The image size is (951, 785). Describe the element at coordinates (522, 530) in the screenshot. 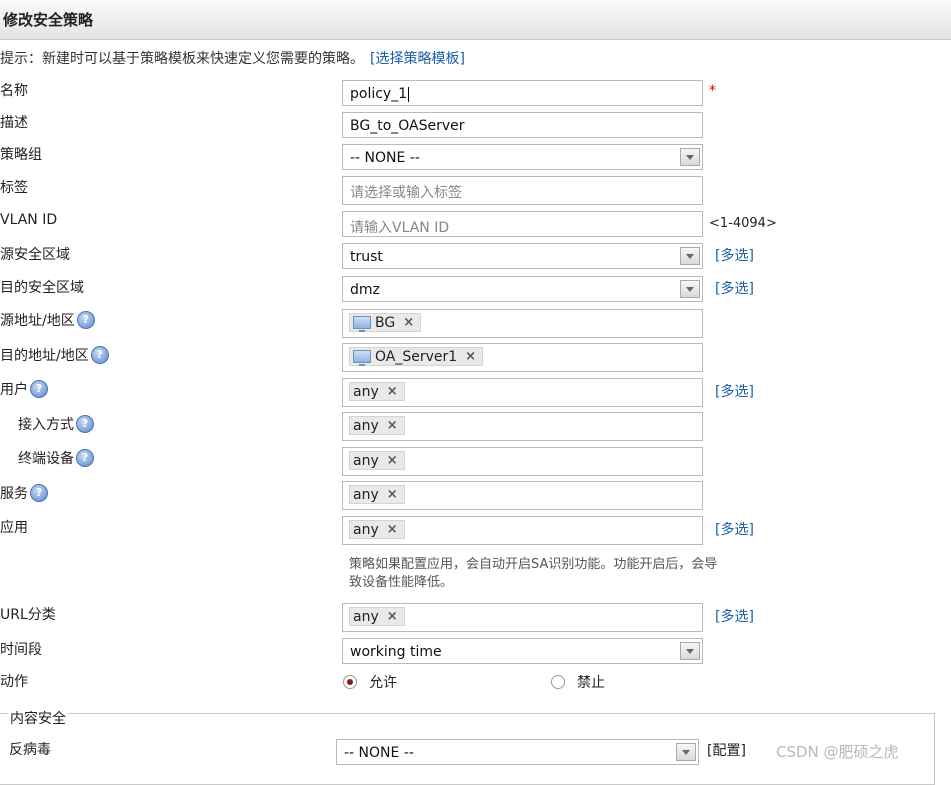

I see `app-field: any ×` at that location.